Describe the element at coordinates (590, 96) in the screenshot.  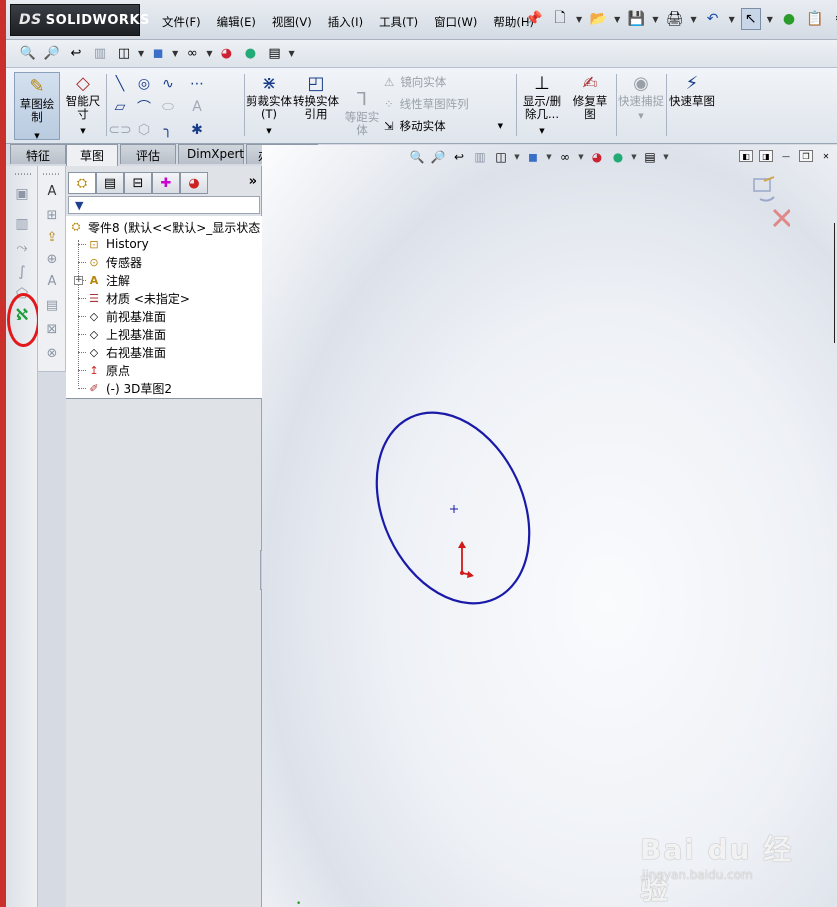
I see `repair-sketch-button: ✍ 修复草图` at that location.